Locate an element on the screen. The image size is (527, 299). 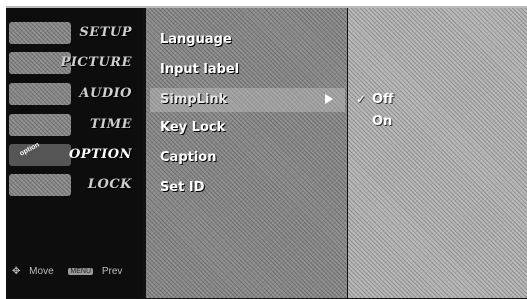
lock-thumbnail-icon is located at coordinates (40, 185).